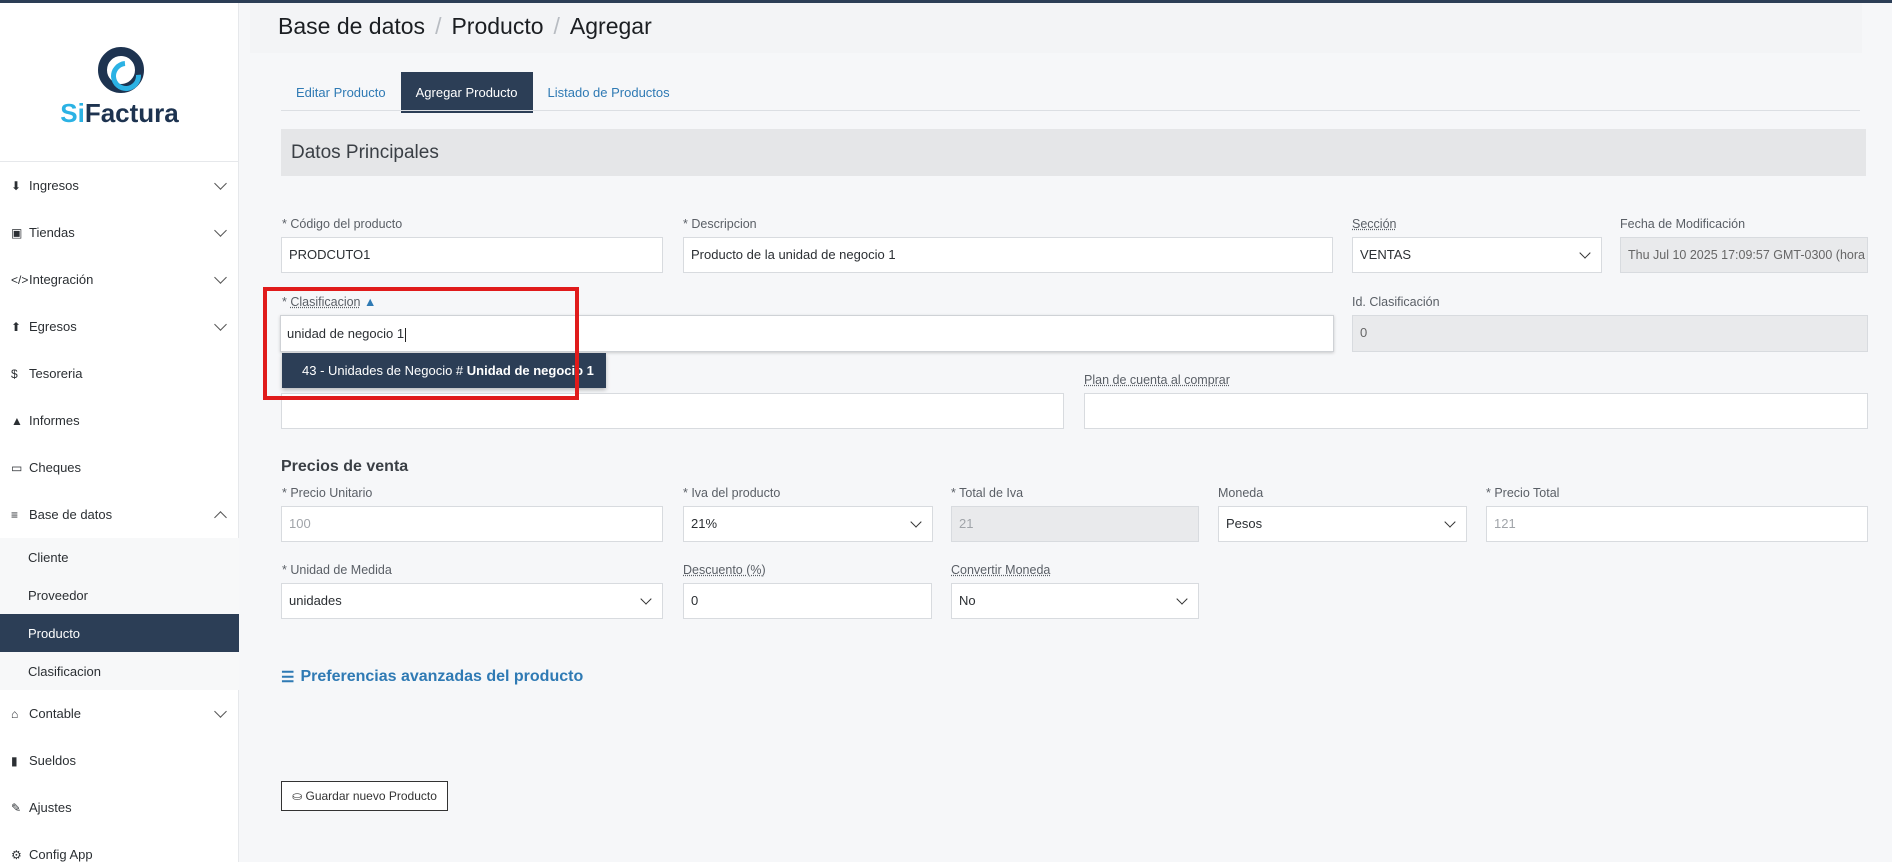  What do you see at coordinates (807, 333) in the screenshot?
I see `clasificacion-search-input: unidad de negocio 1` at bounding box center [807, 333].